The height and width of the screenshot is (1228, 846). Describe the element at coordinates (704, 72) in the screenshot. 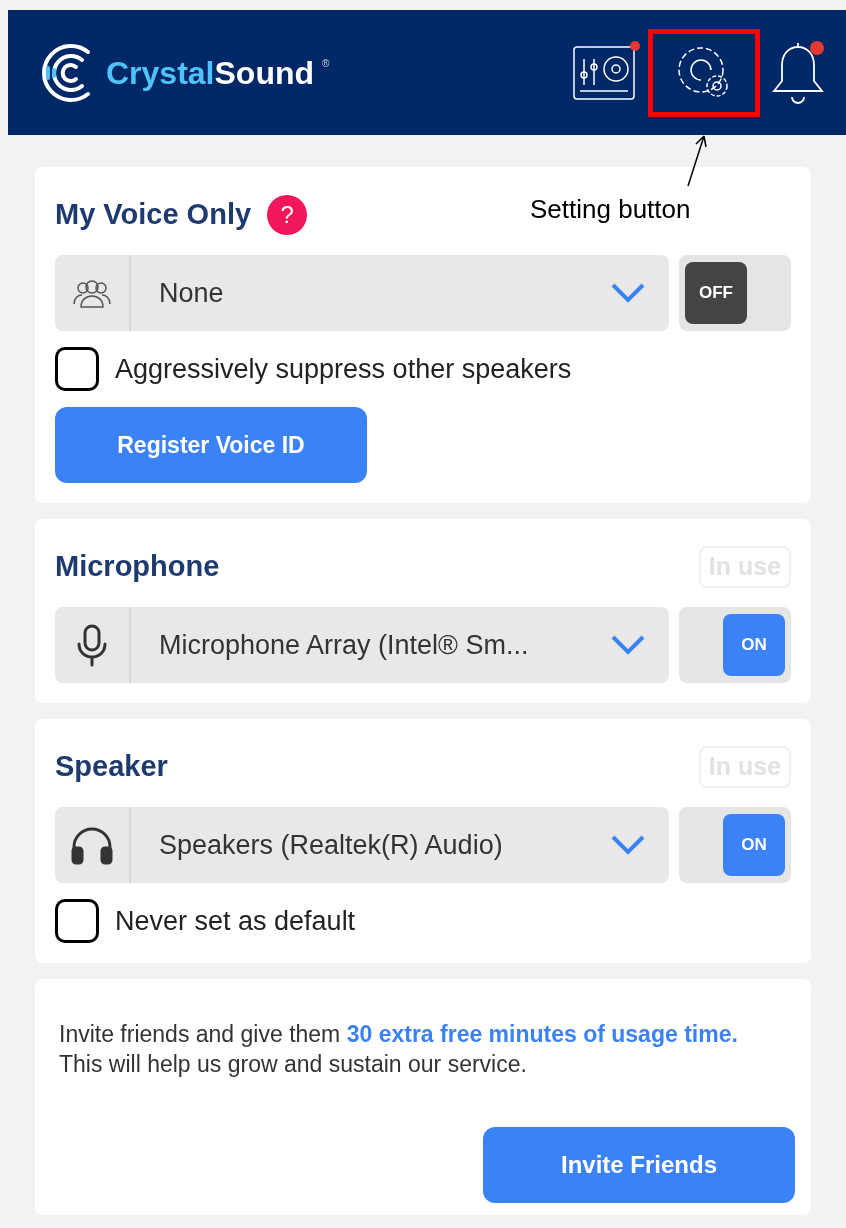

I see `settings-button` at that location.